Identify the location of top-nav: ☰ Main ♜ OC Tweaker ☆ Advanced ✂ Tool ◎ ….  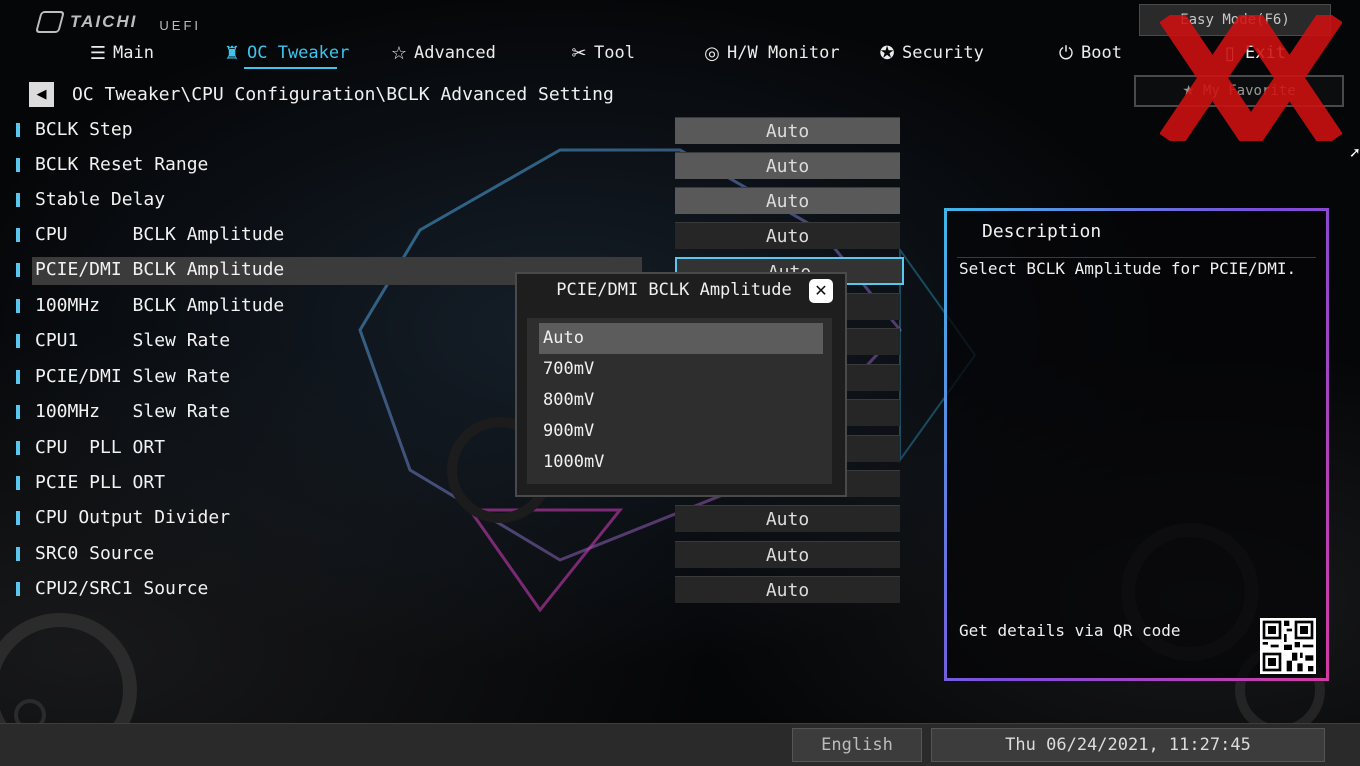
(680, 54).